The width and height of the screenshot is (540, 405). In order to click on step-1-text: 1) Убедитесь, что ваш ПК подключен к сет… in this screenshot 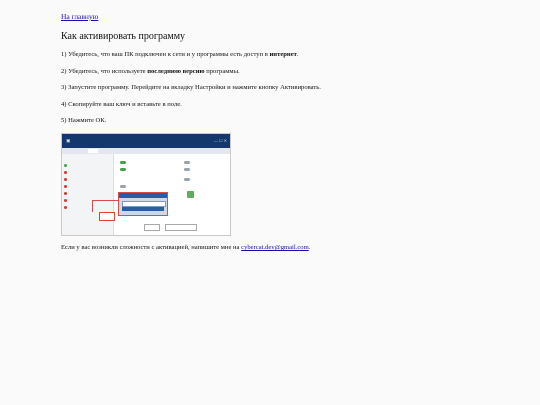, I will do `click(165, 54)`.